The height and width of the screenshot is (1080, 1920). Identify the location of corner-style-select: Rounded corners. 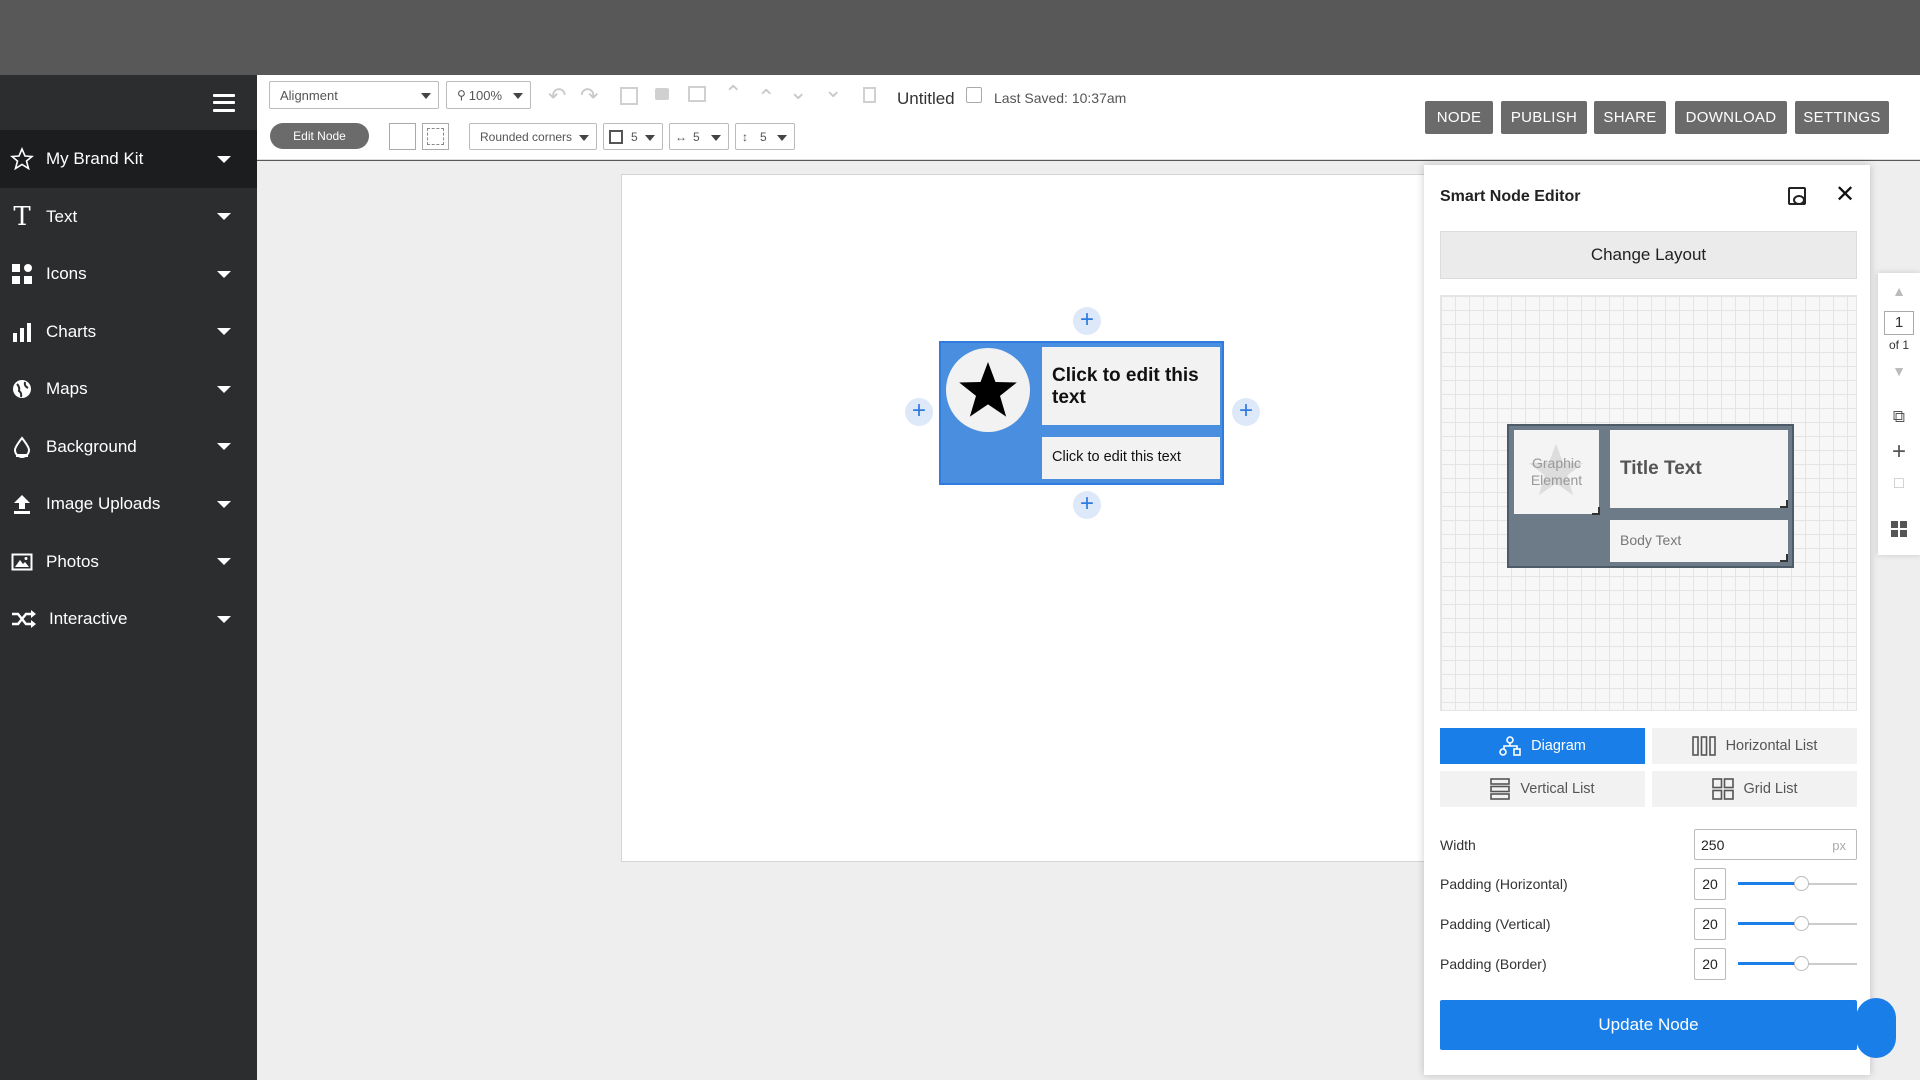
(533, 136).